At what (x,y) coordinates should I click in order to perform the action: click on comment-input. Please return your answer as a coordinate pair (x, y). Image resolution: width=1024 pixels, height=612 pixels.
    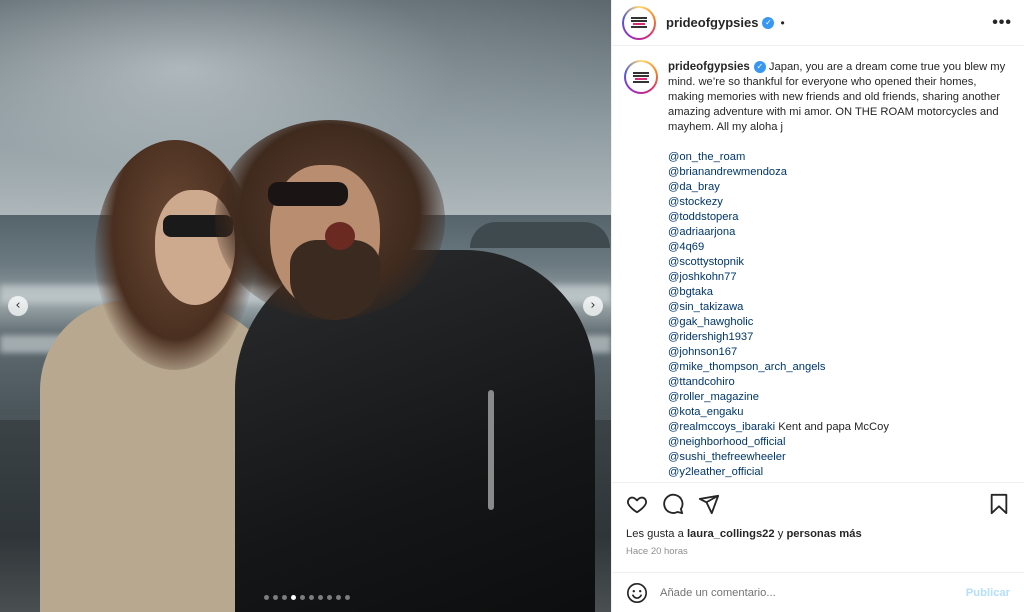
    Looking at the image, I should click on (807, 592).